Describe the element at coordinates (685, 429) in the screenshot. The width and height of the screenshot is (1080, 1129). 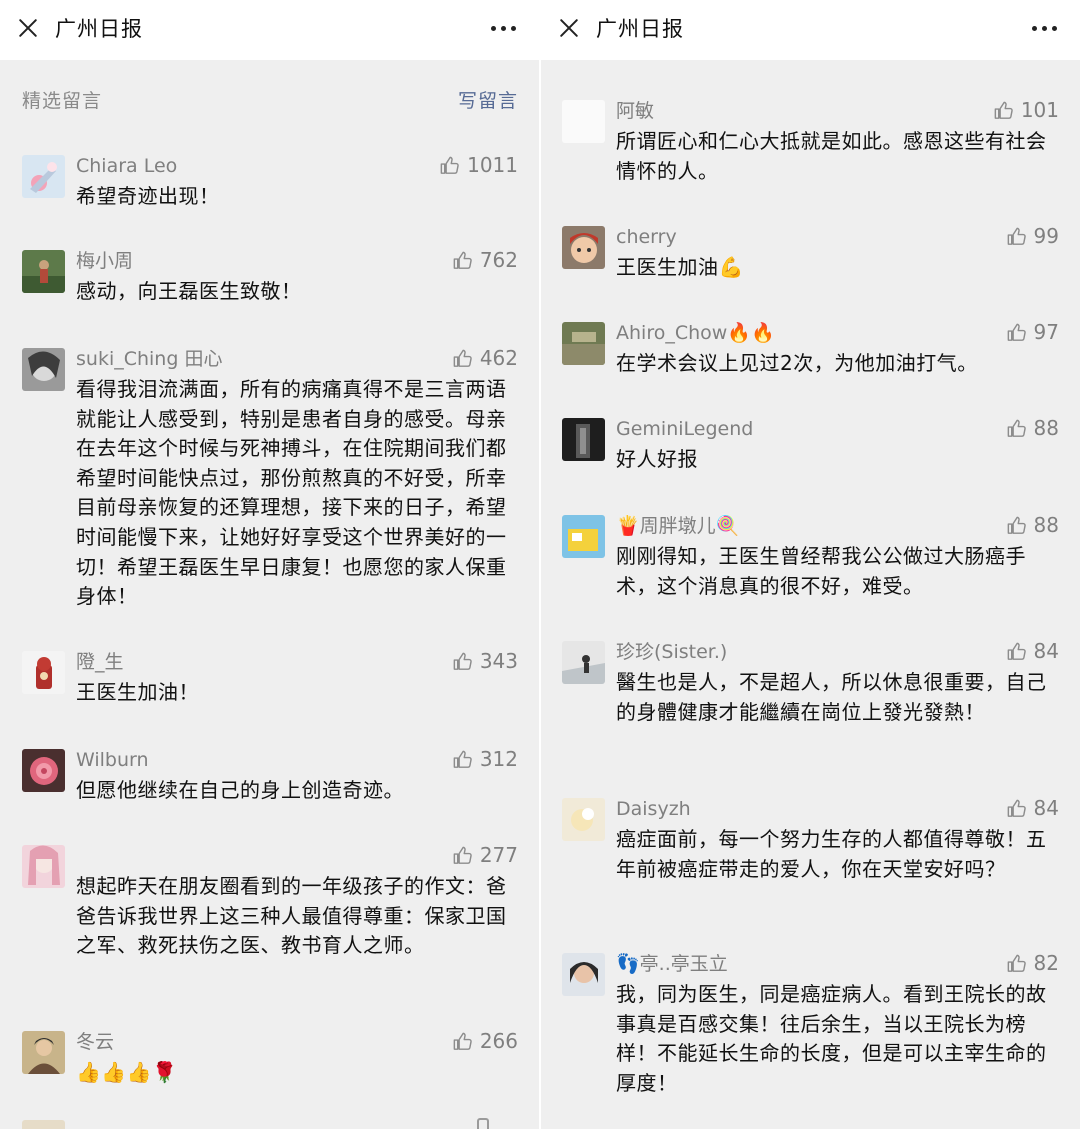
I see `comment-author: GeminiLegend` at that location.